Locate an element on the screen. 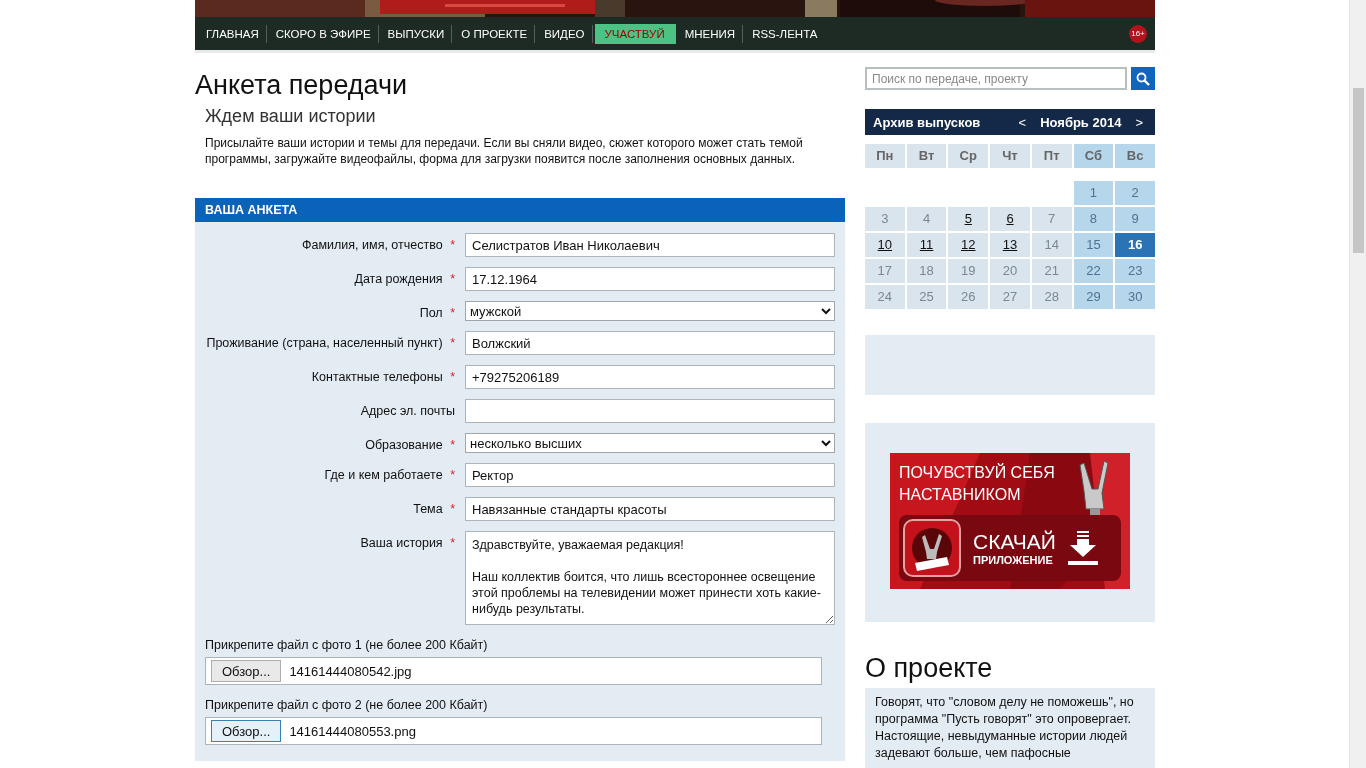  calendar-day: 26 is located at coordinates (968, 297).